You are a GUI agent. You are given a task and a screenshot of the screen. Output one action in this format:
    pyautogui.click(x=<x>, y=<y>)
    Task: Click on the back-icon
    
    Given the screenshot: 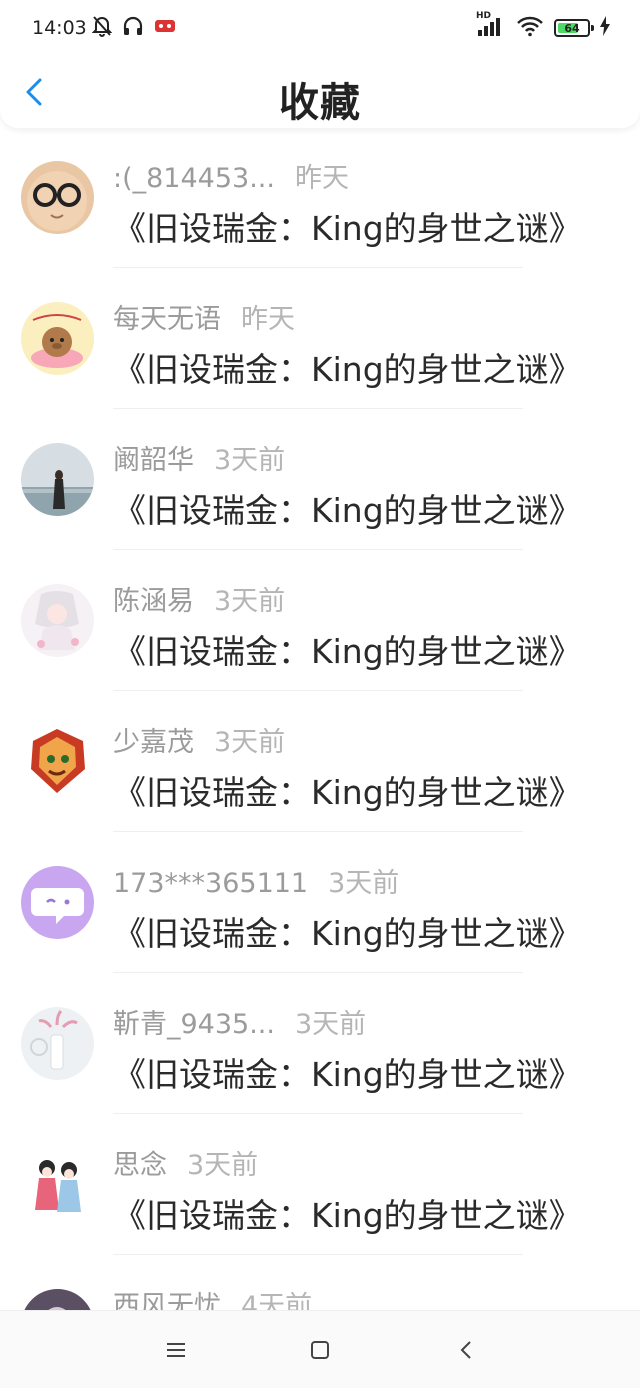 What is the action you would take?
    pyautogui.click(x=465, y=1350)
    